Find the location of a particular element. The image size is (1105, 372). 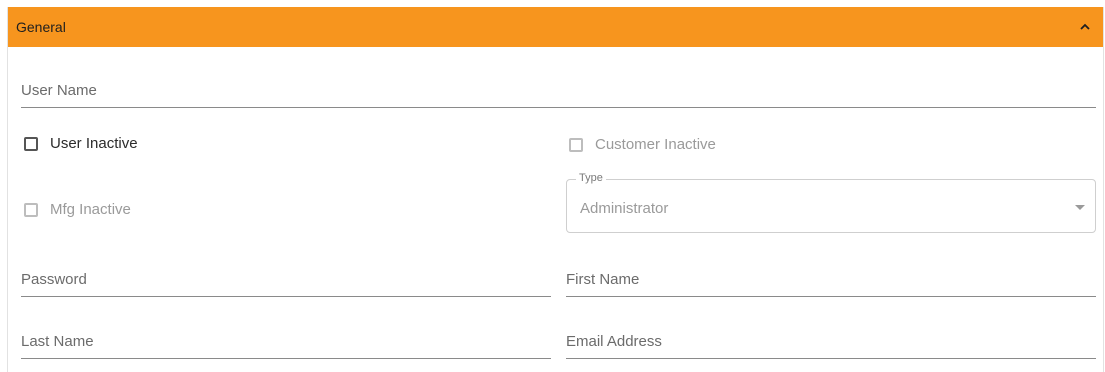

mfg-inactive-checkbox-row: Mfg Inactive is located at coordinates (77, 209).